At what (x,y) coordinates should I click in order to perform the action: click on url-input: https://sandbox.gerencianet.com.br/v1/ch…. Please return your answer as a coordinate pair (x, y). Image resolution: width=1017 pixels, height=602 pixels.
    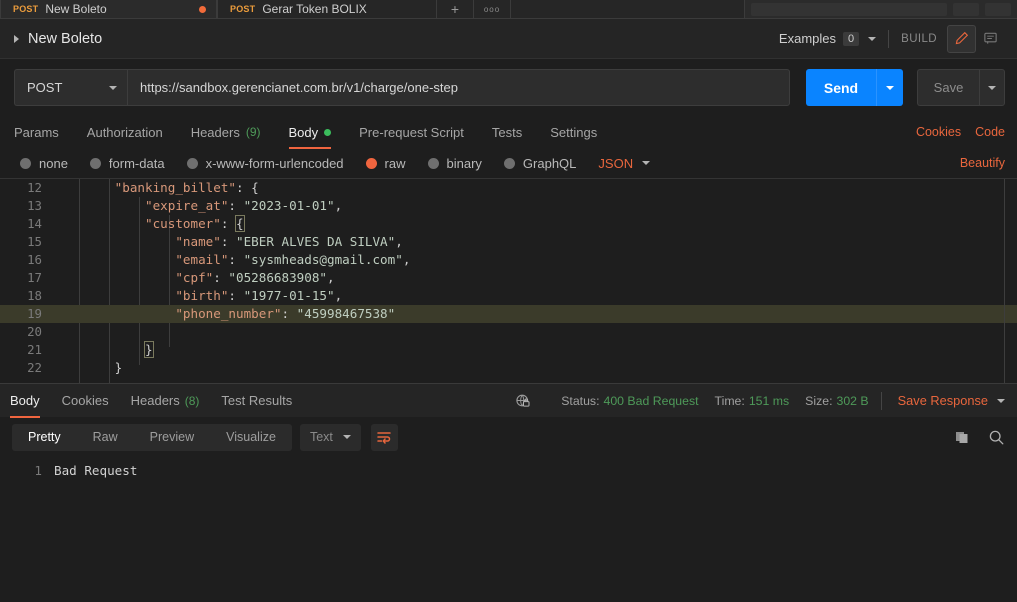
    Looking at the image, I should click on (458, 87).